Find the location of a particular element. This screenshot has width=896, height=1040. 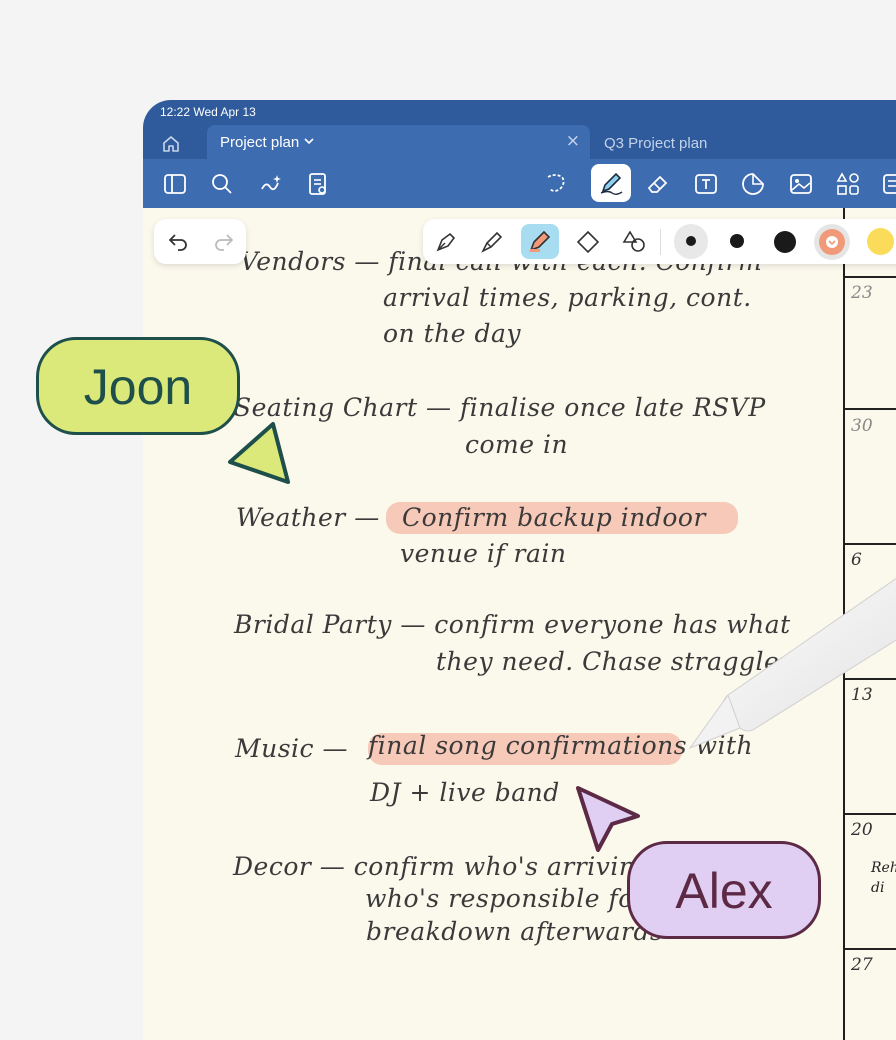

search-icon is located at coordinates (222, 184).